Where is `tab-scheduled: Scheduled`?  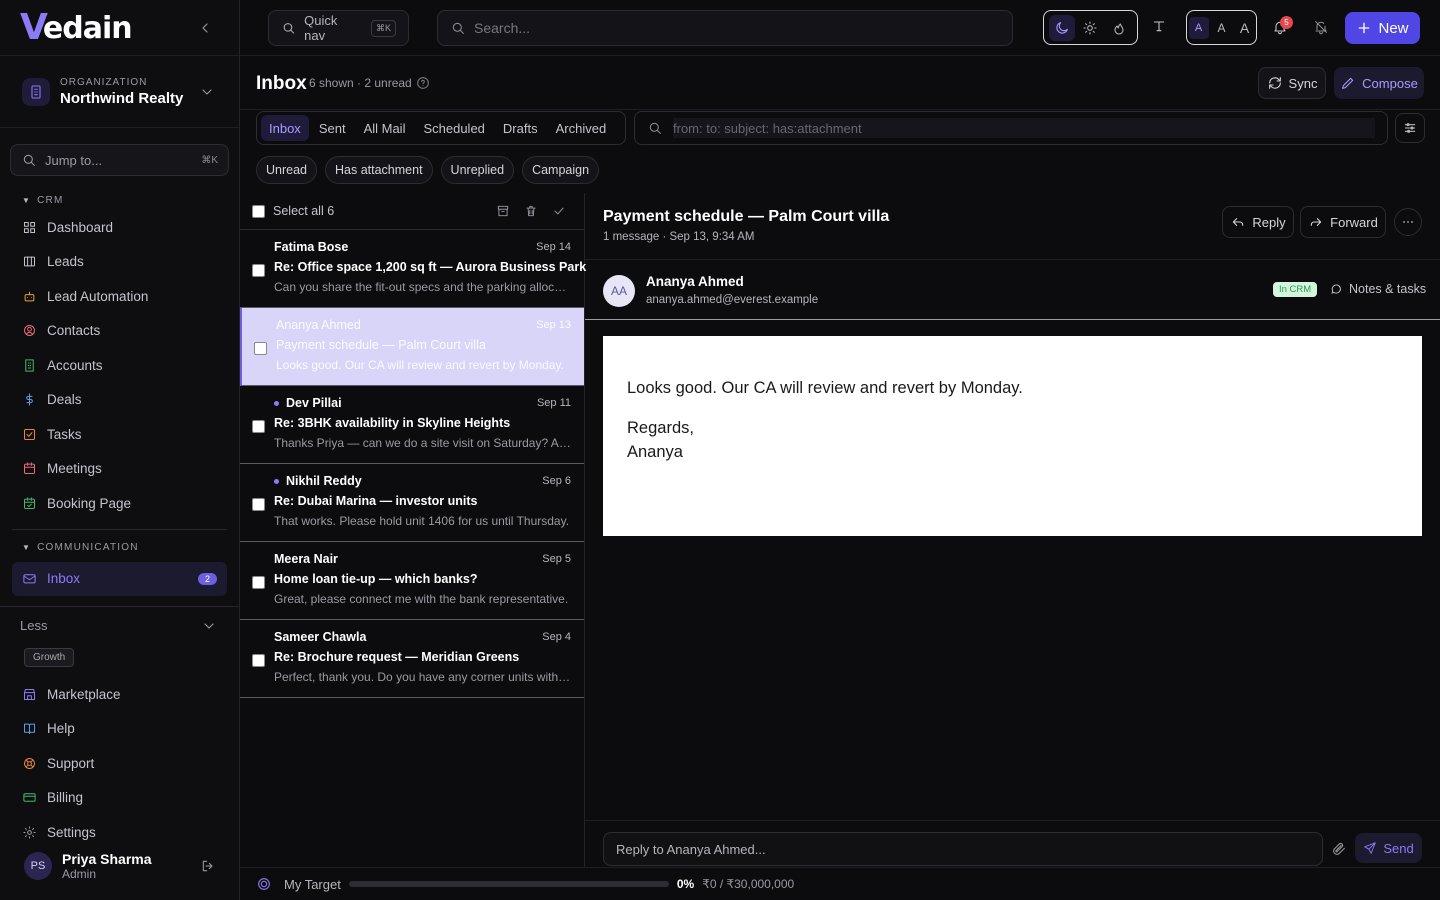 tab-scheduled: Scheduled is located at coordinates (453, 128).